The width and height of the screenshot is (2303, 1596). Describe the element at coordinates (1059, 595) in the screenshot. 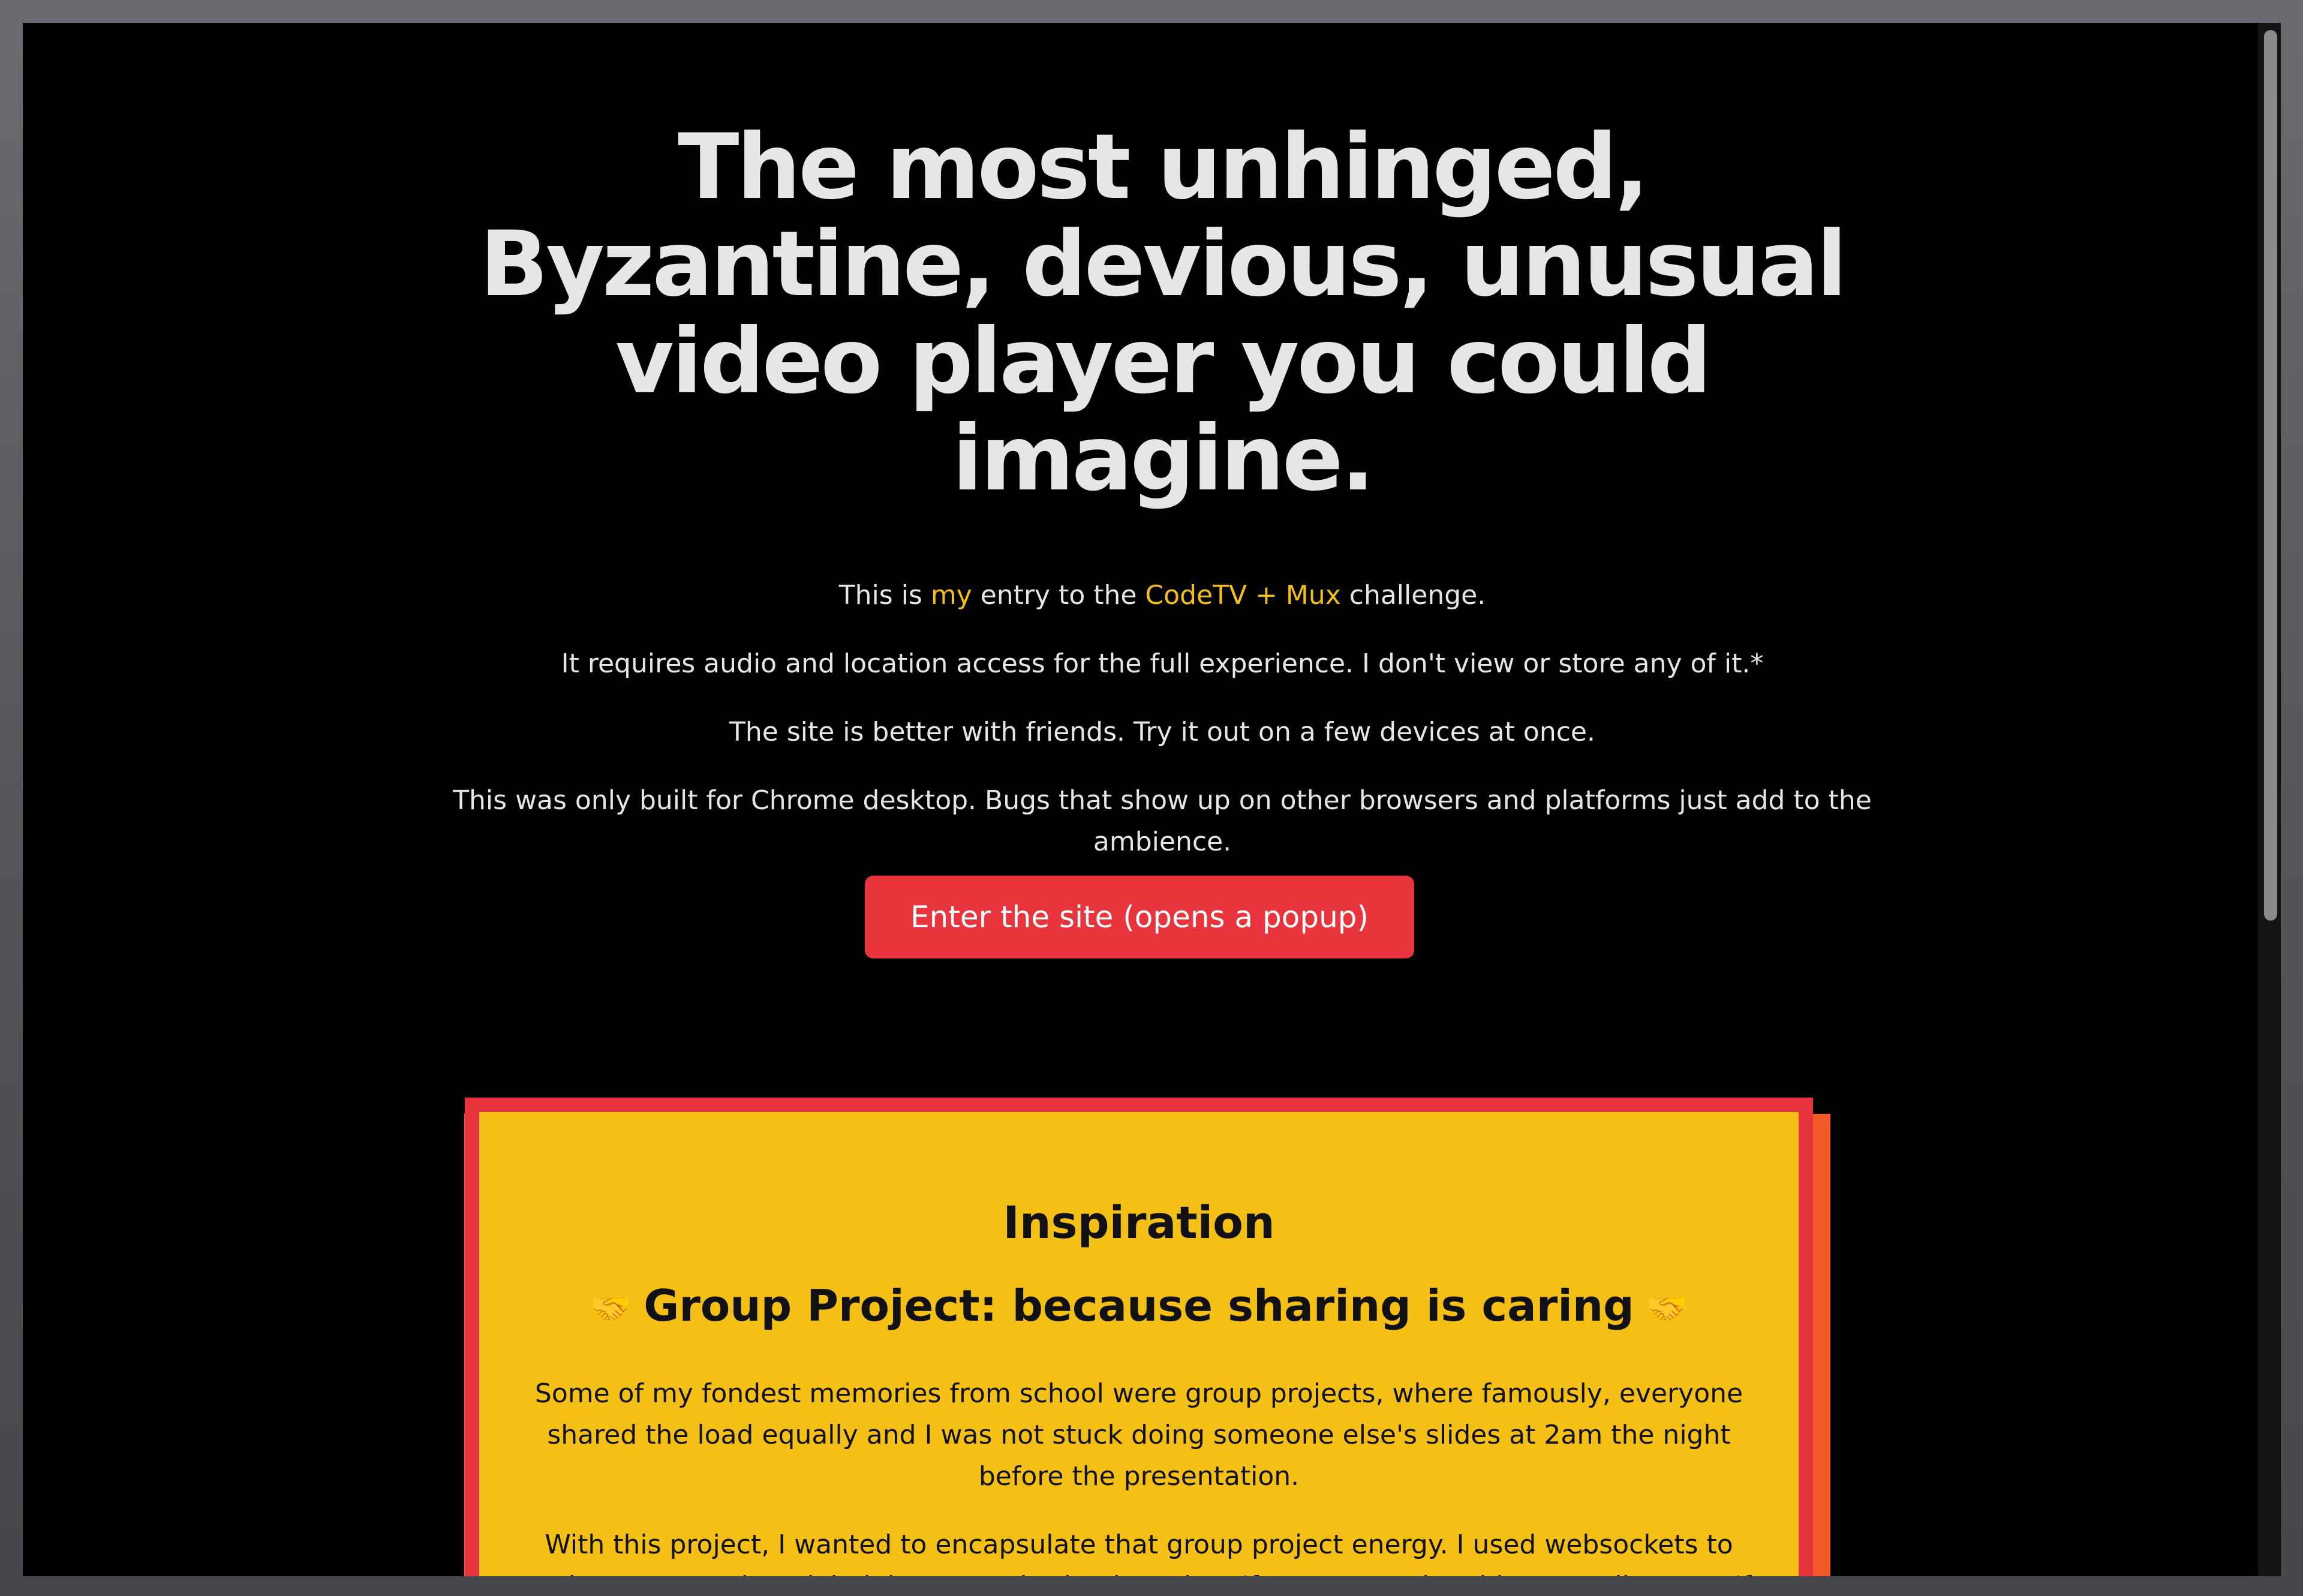

I see `intro-mid: entry to the` at that location.